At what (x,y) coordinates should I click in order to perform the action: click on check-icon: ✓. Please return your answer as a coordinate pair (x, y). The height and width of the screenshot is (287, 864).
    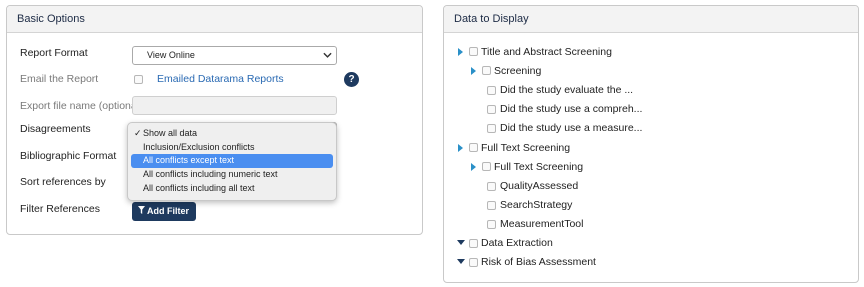
    Looking at the image, I should click on (138, 133).